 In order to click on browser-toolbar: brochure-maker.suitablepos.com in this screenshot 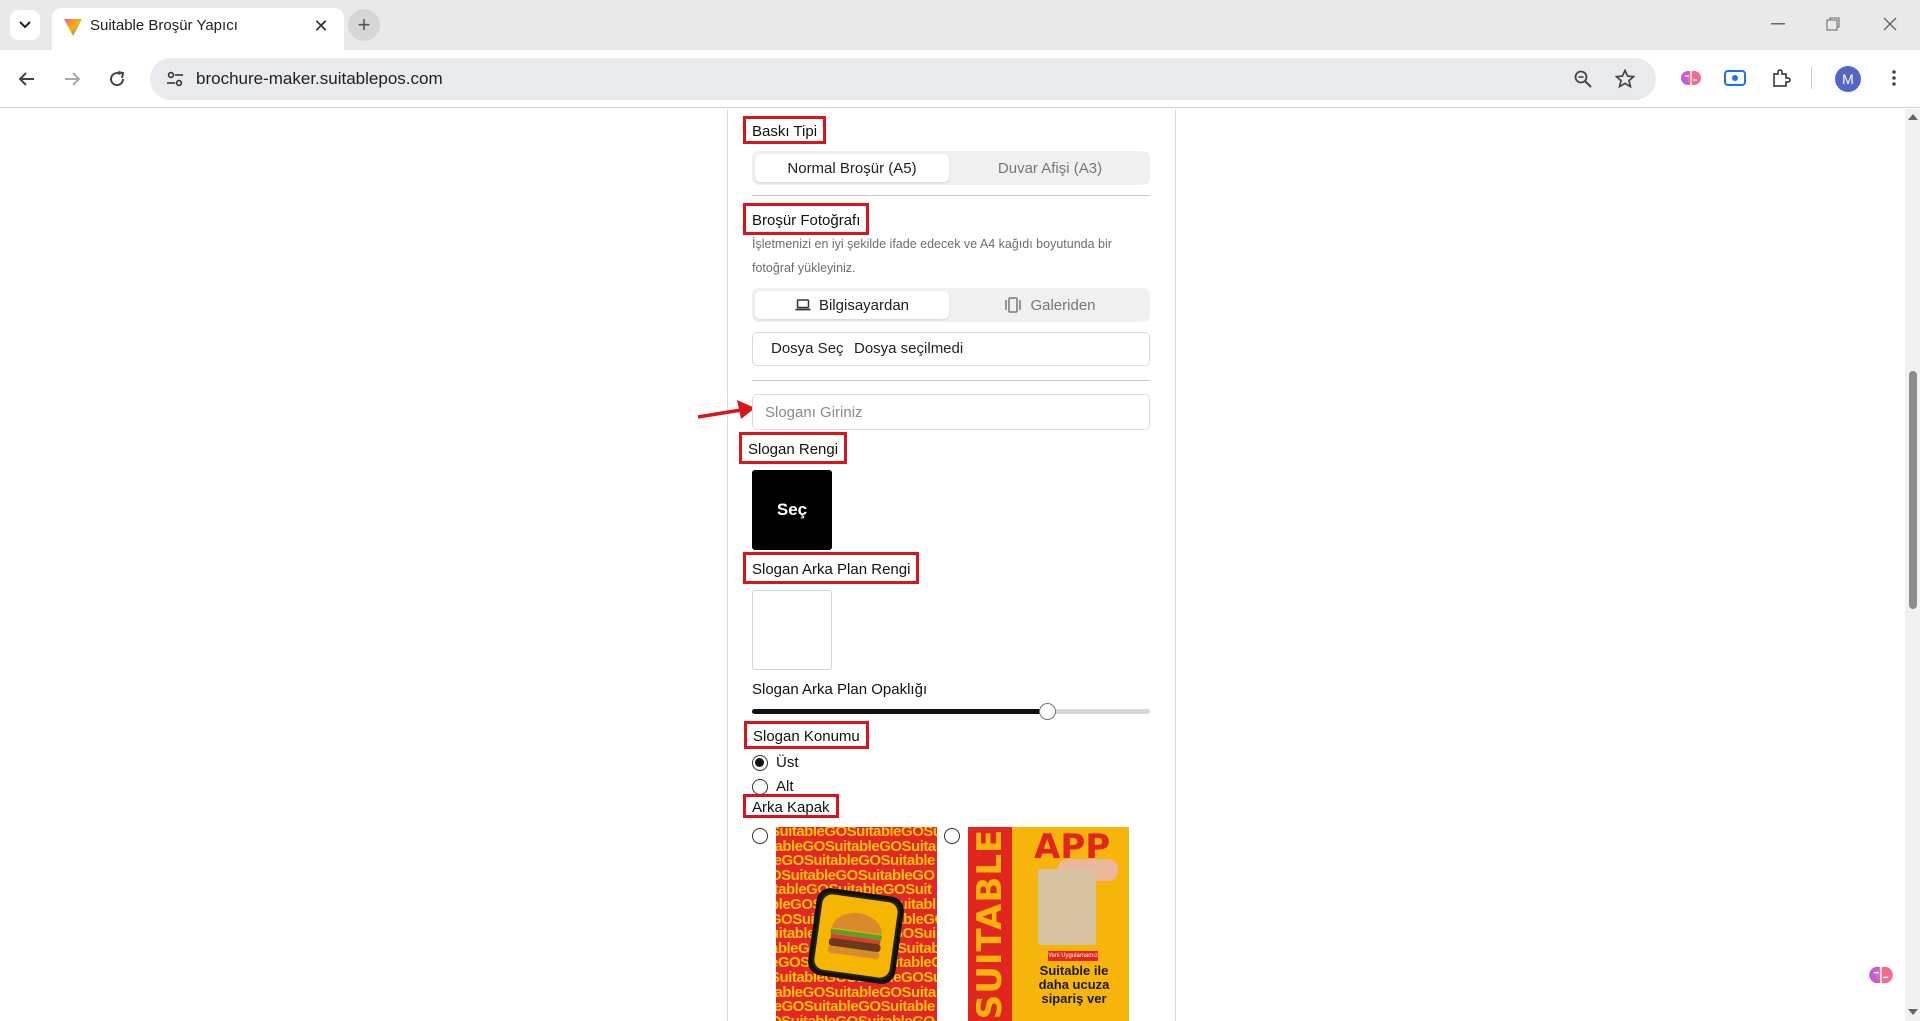, I will do `click(960, 79)`.